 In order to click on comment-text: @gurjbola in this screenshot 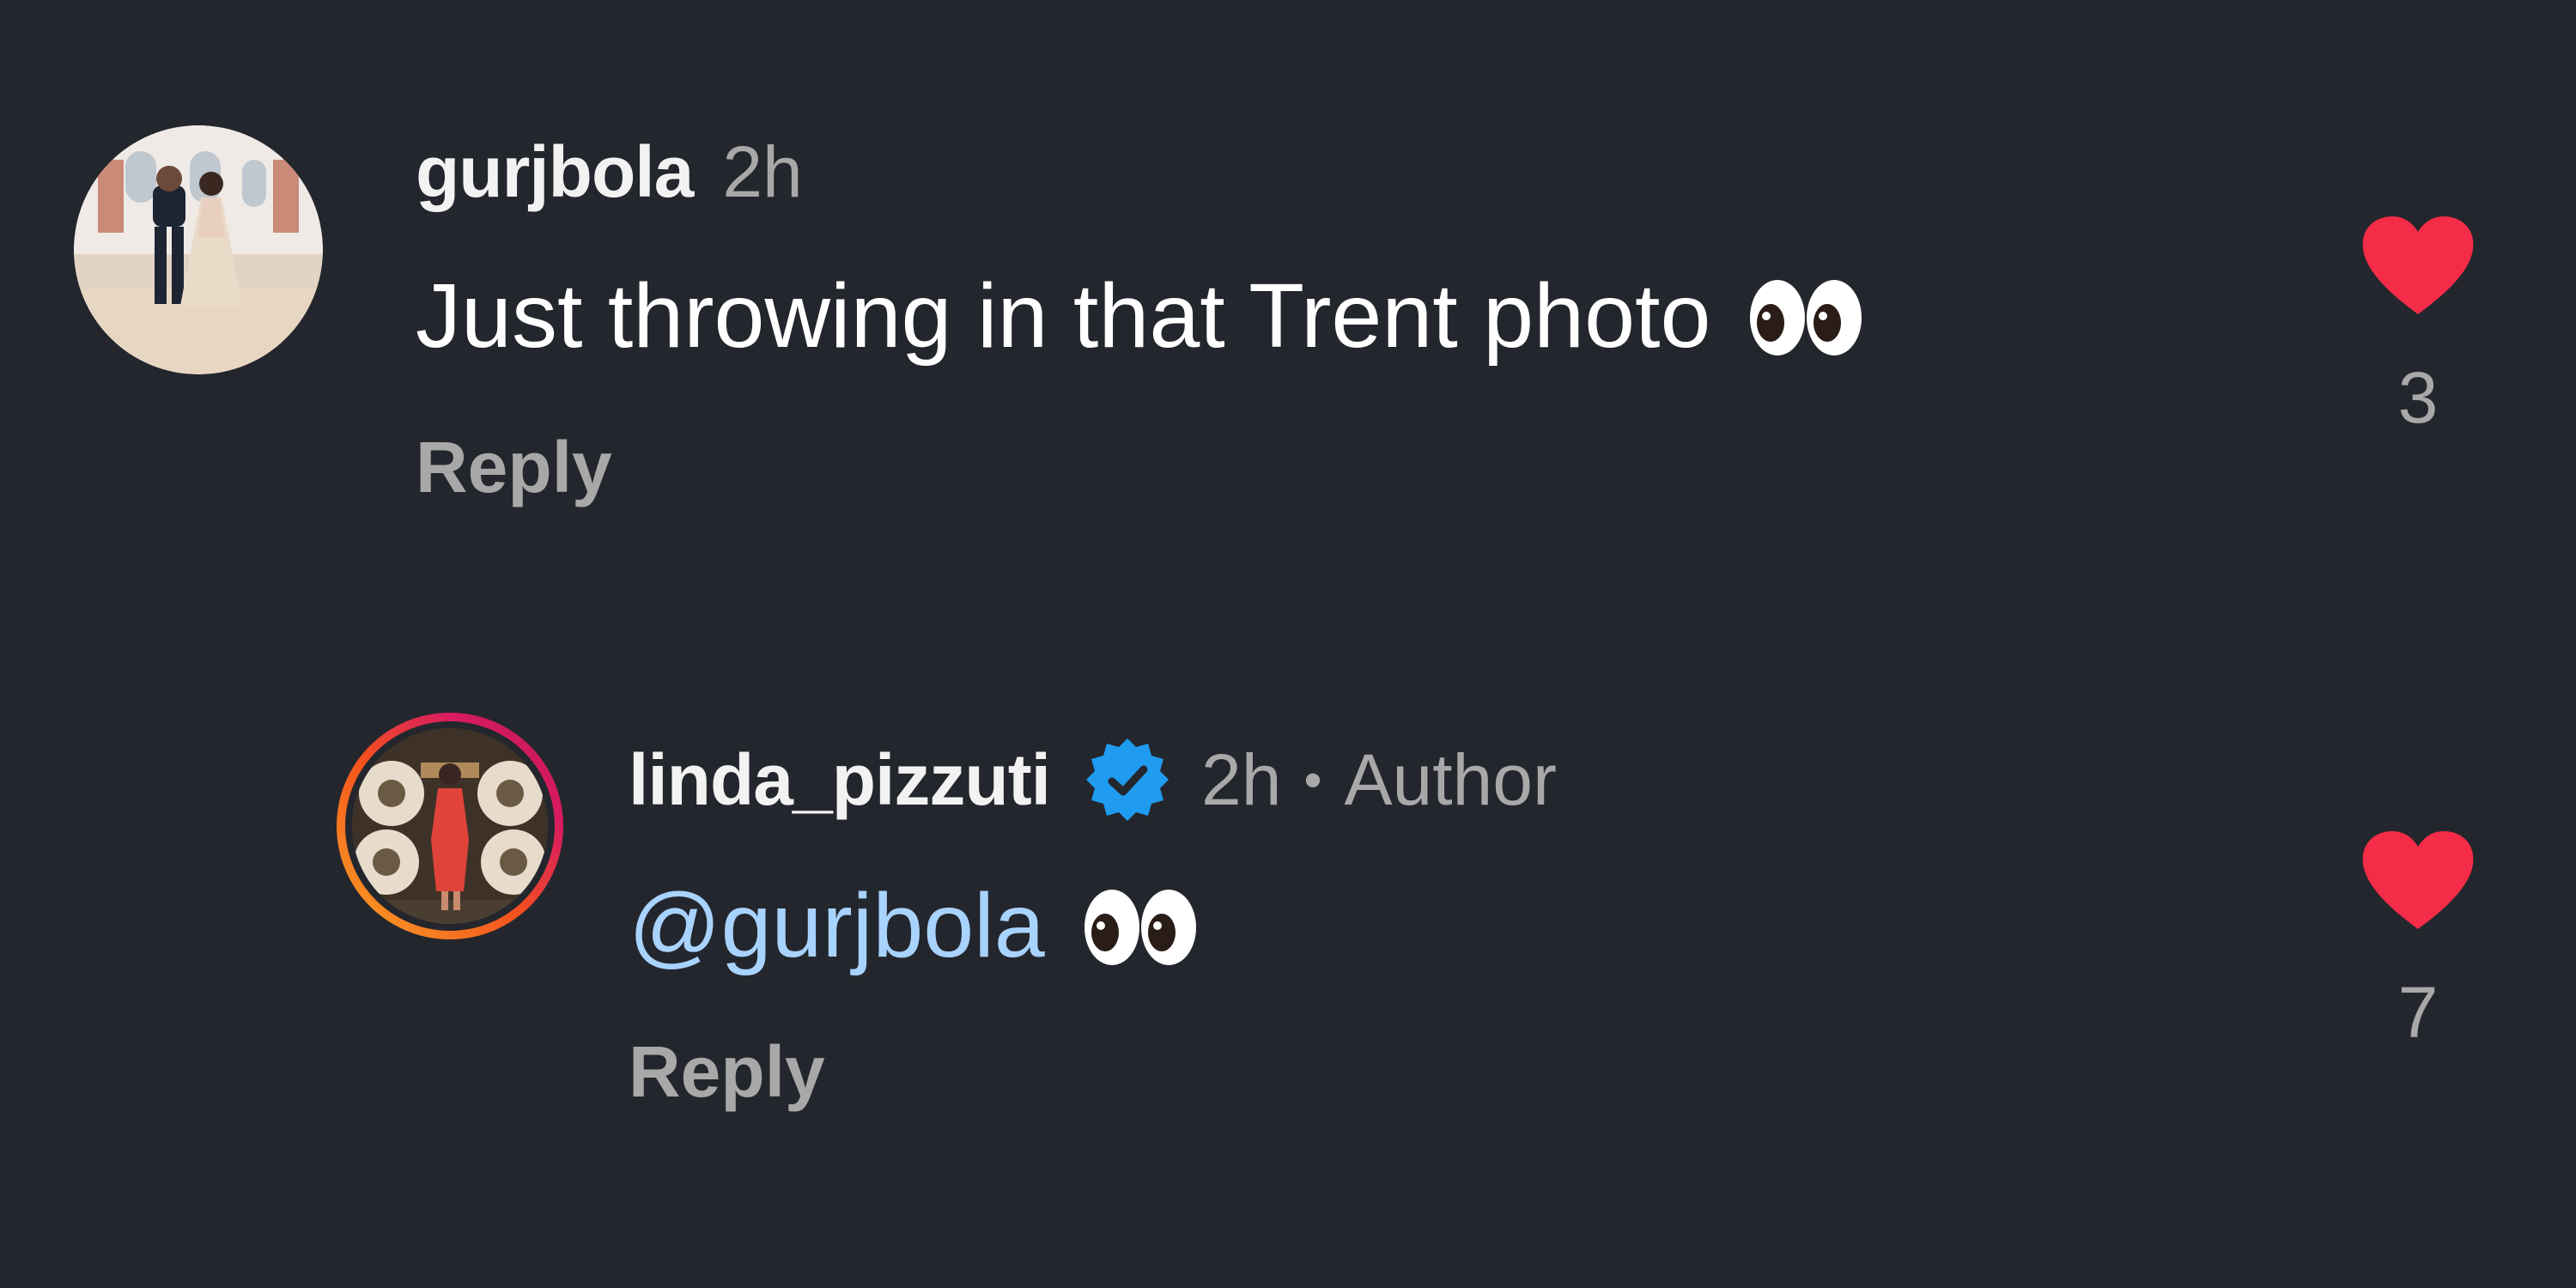, I will do `click(1093, 926)`.